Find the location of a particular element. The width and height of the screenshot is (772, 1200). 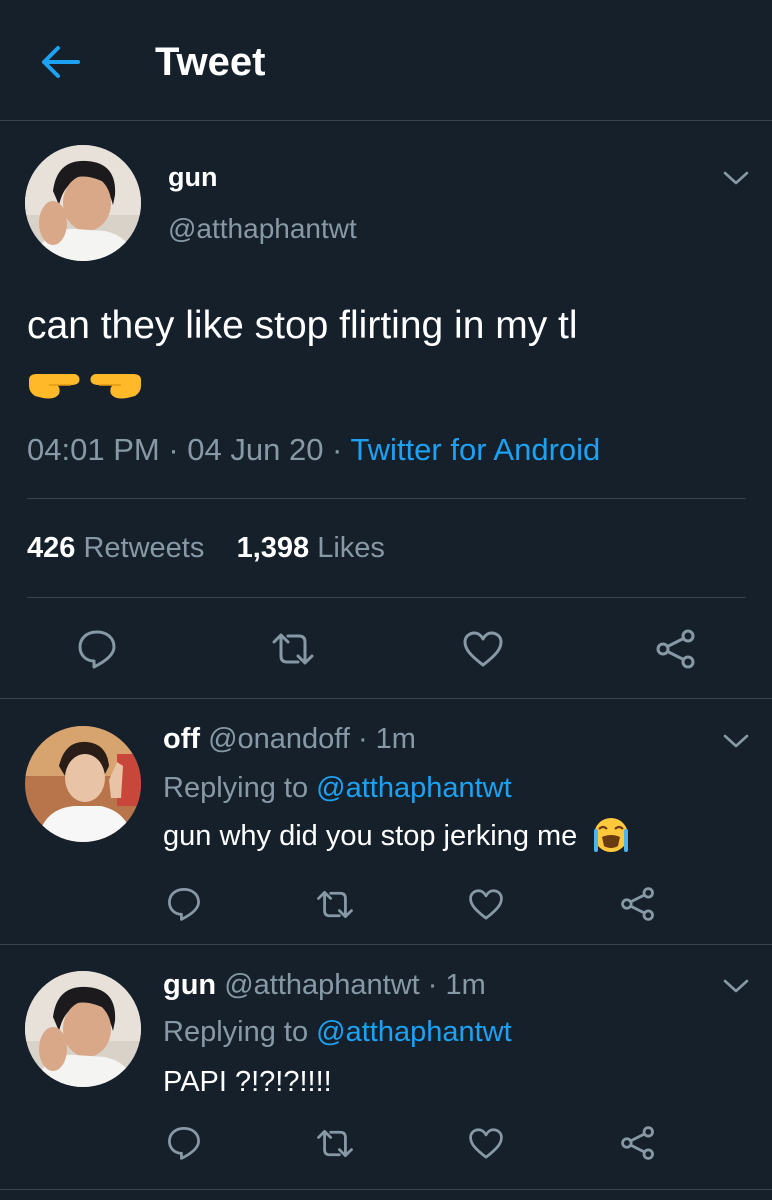

reply-text: PAPI ?!?!?!!!! is located at coordinates (247, 1082).